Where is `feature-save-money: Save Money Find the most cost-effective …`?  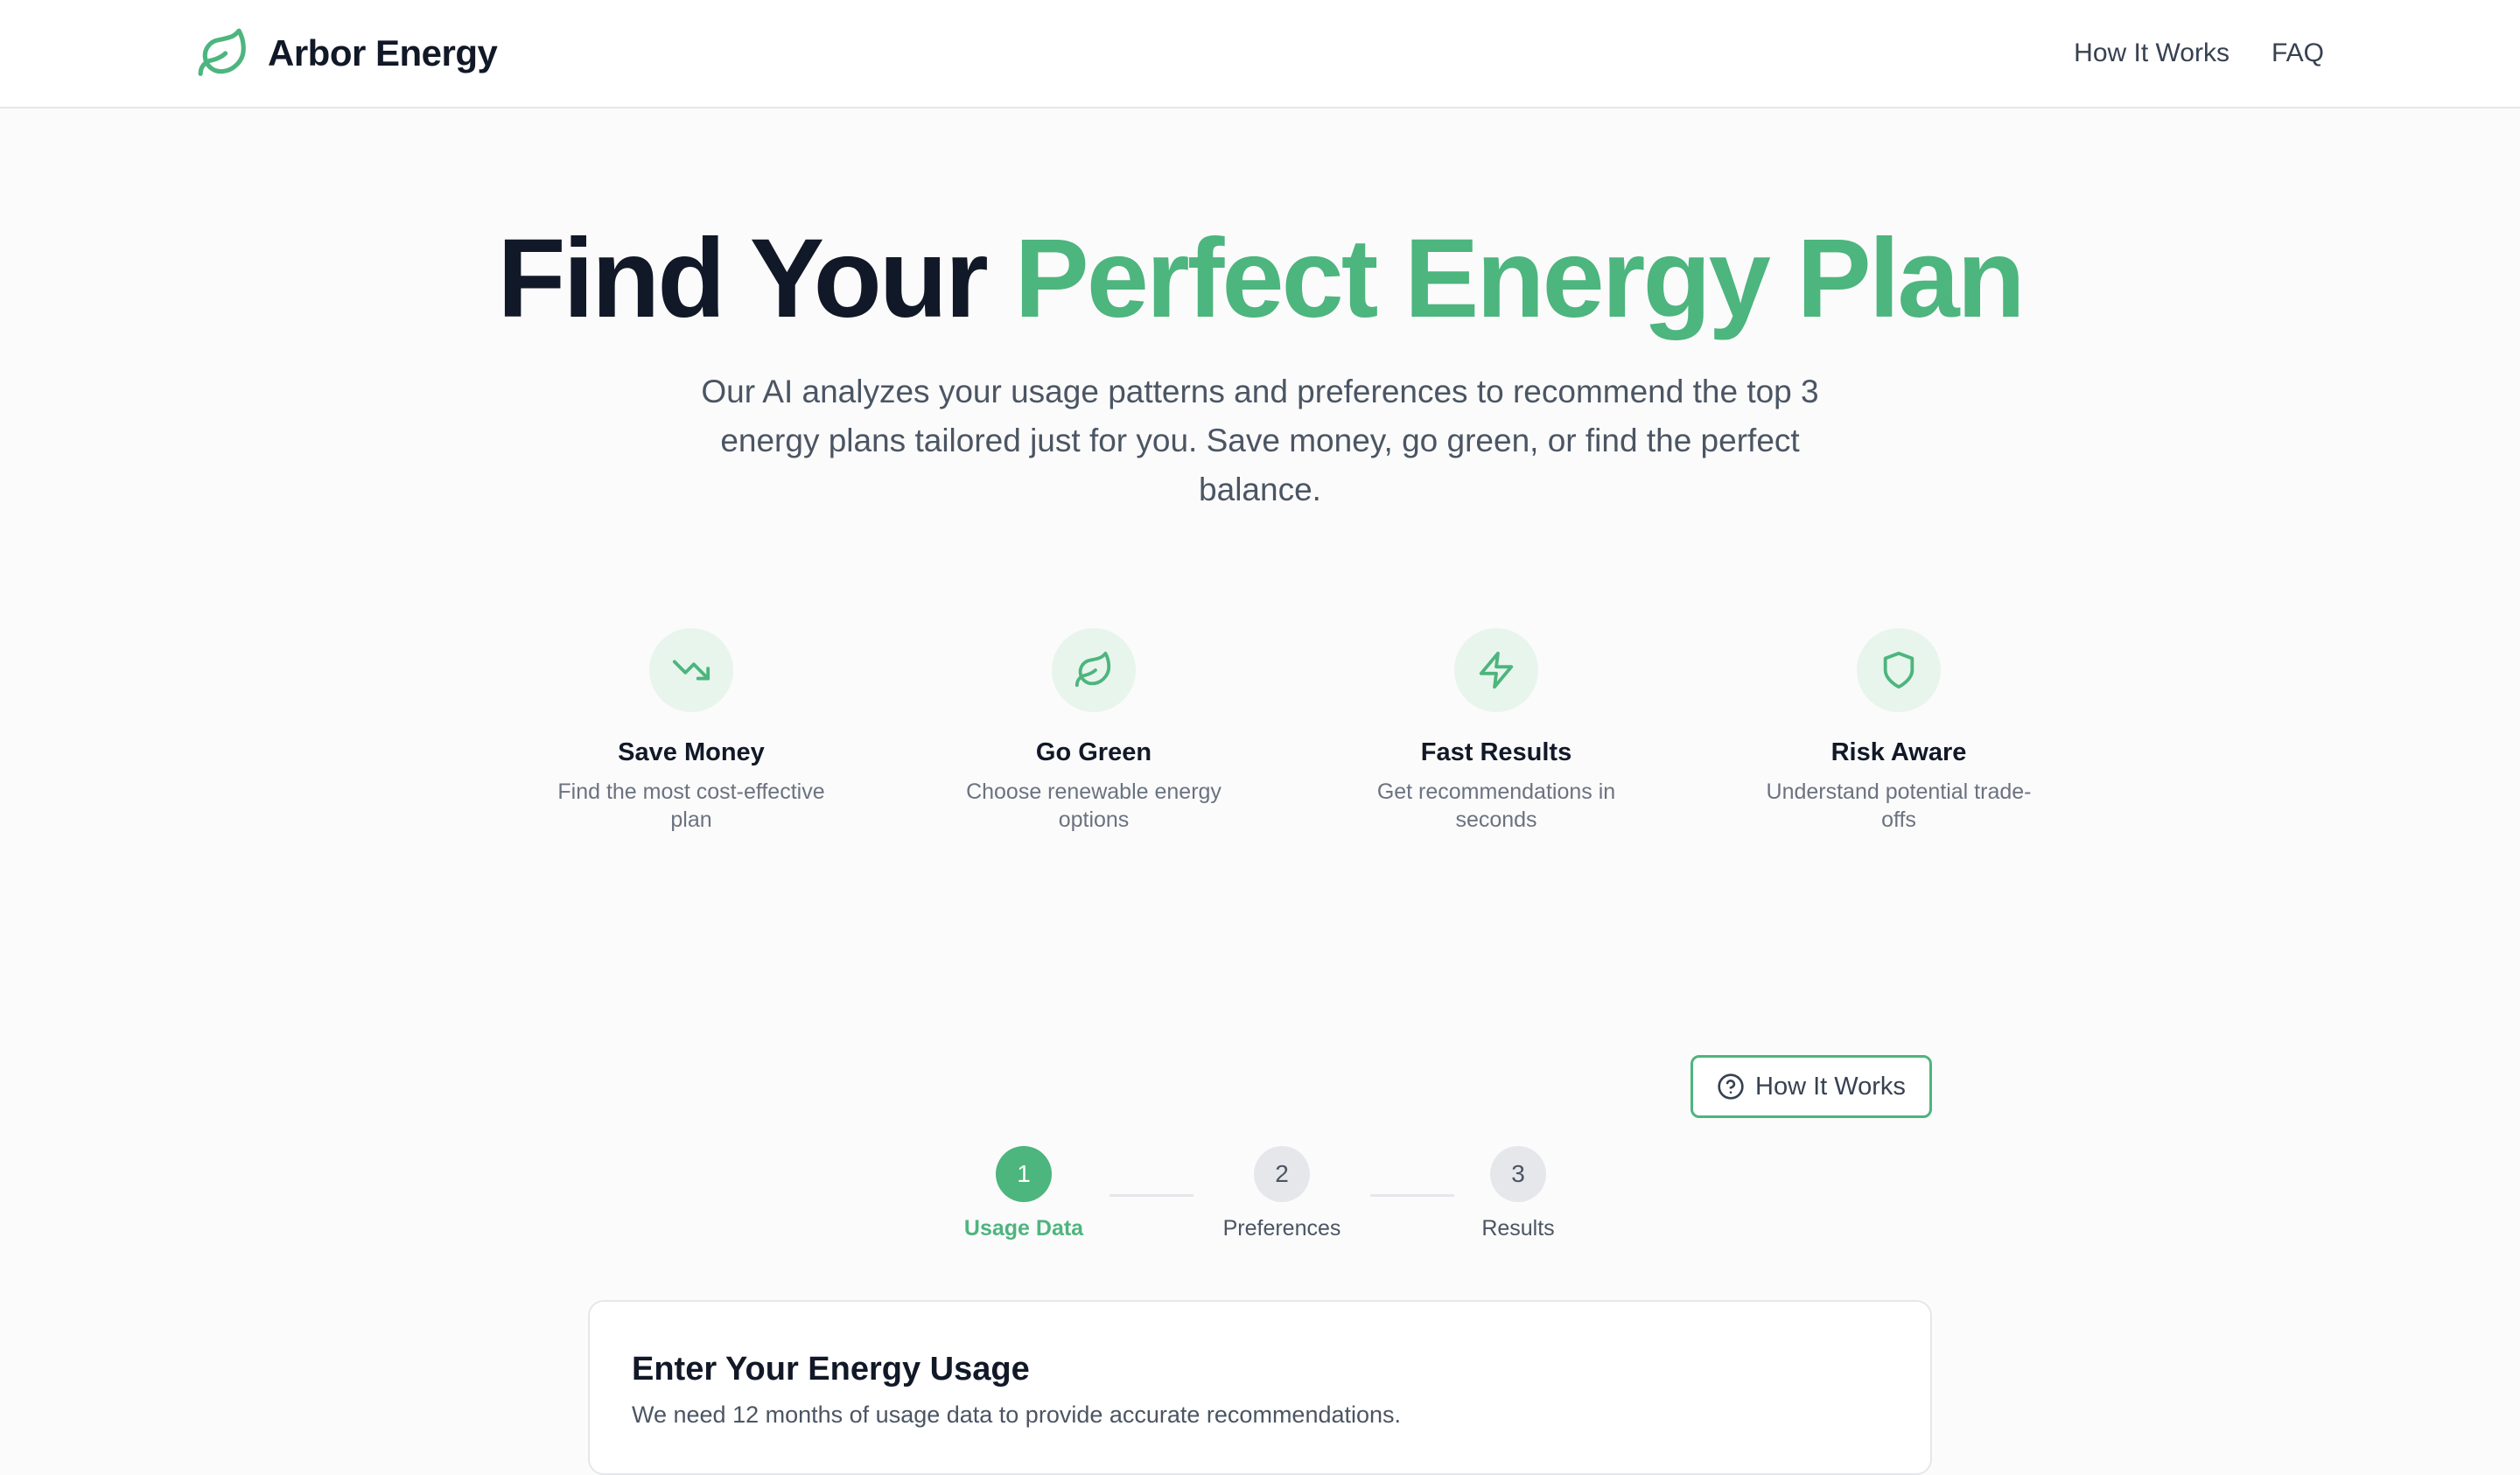 feature-save-money: Save Money Find the most cost-effective … is located at coordinates (691, 731).